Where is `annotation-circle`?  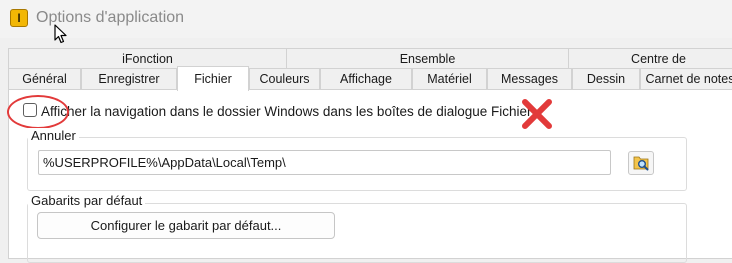
annotation-circle is located at coordinates (38, 112).